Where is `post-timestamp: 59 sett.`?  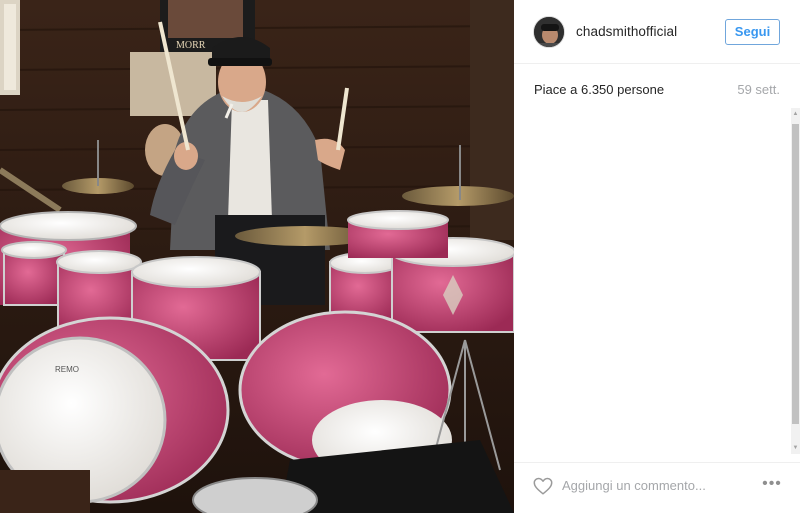
post-timestamp: 59 sett. is located at coordinates (758, 89).